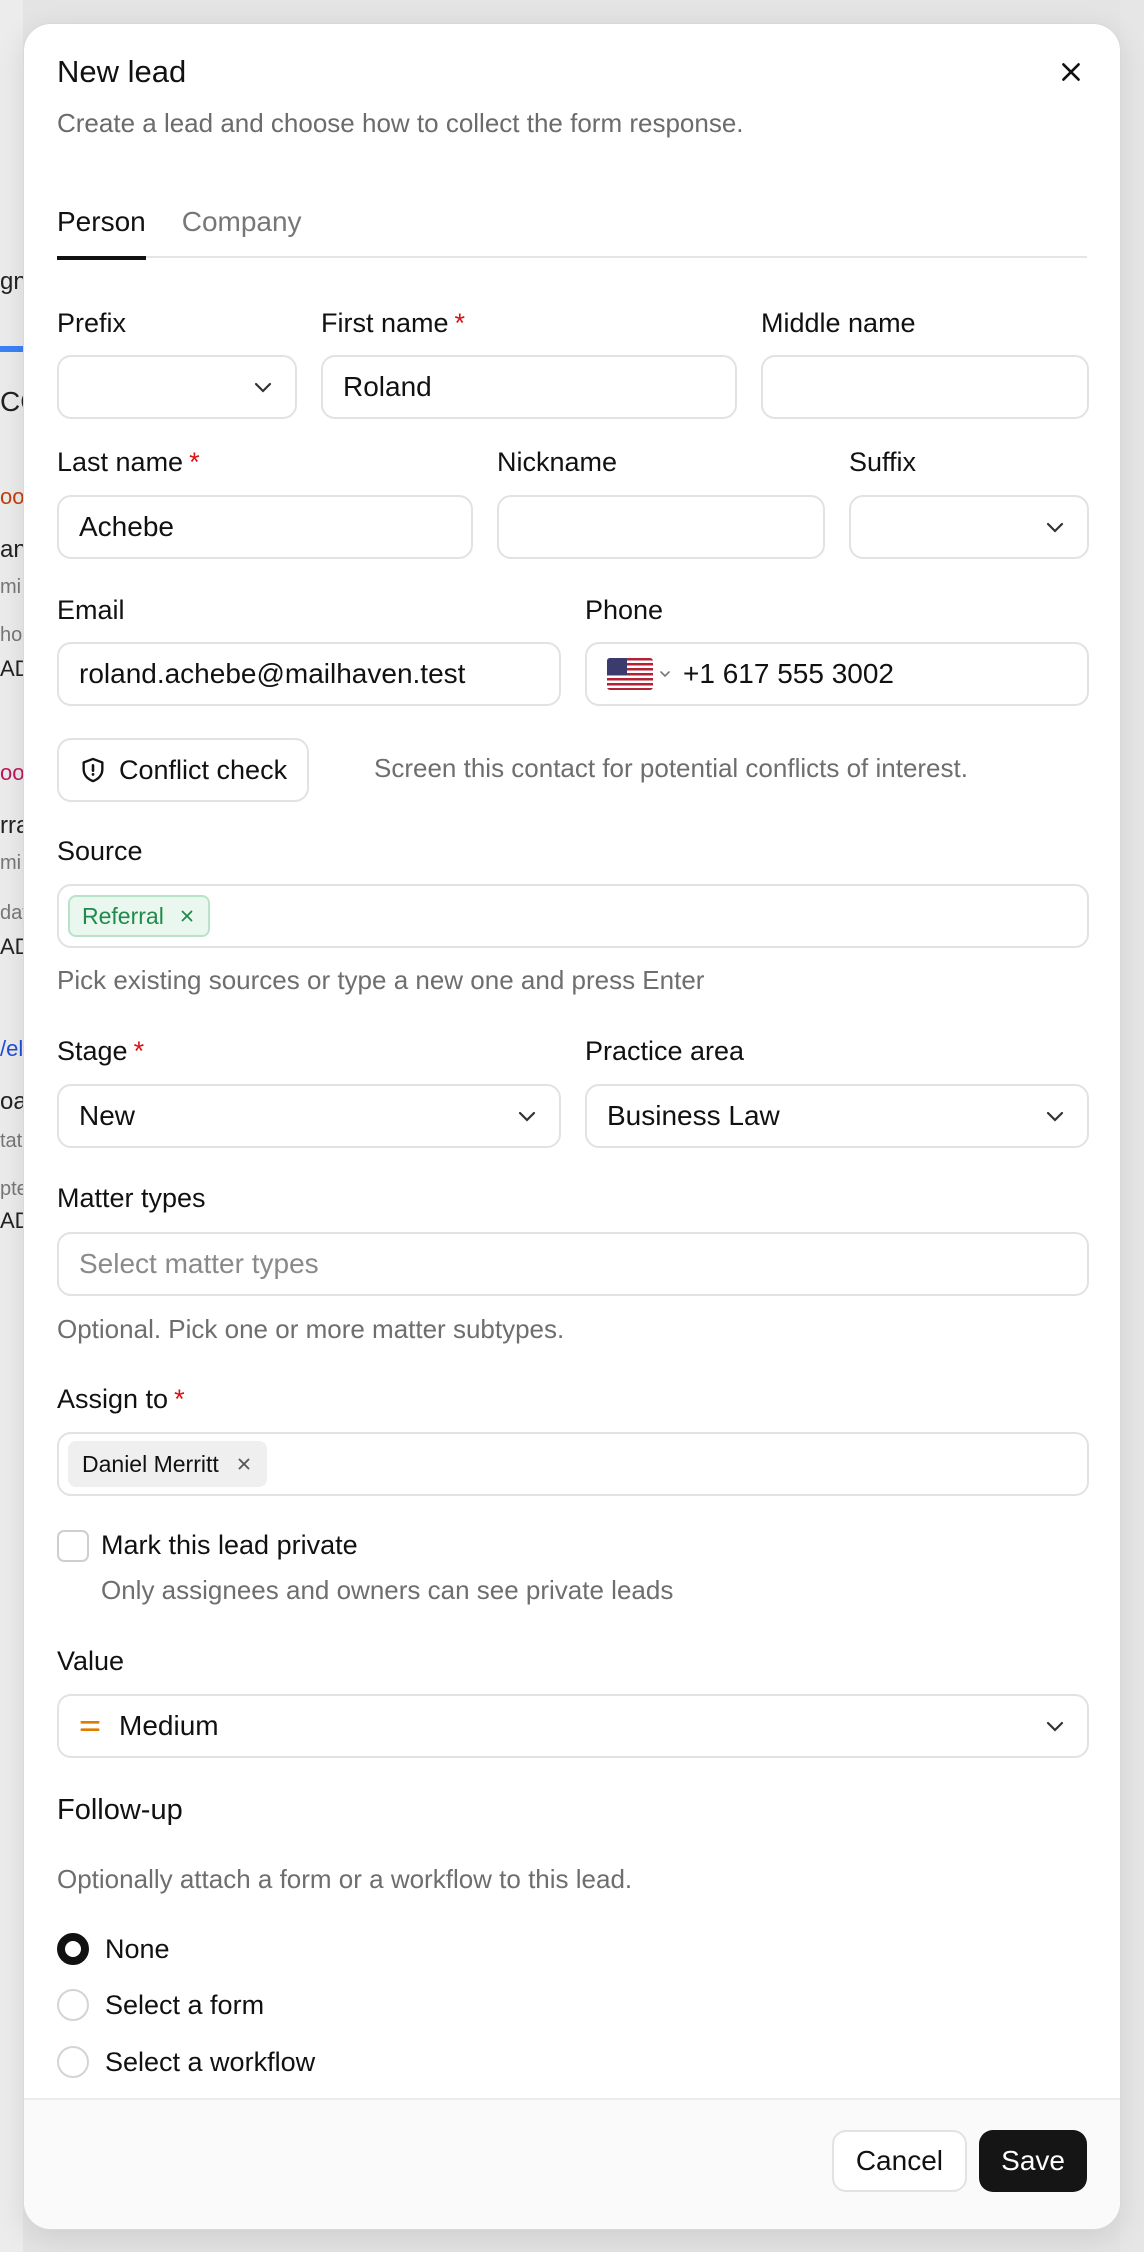 This screenshot has width=1144, height=2252. I want to click on private-label: Mark this lead private, so click(229, 1545).